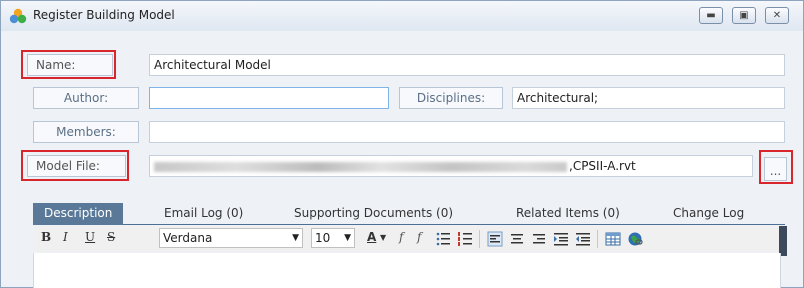 Image resolution: width=804 pixels, height=288 pixels. I want to click on members-button: Members:, so click(86, 132).